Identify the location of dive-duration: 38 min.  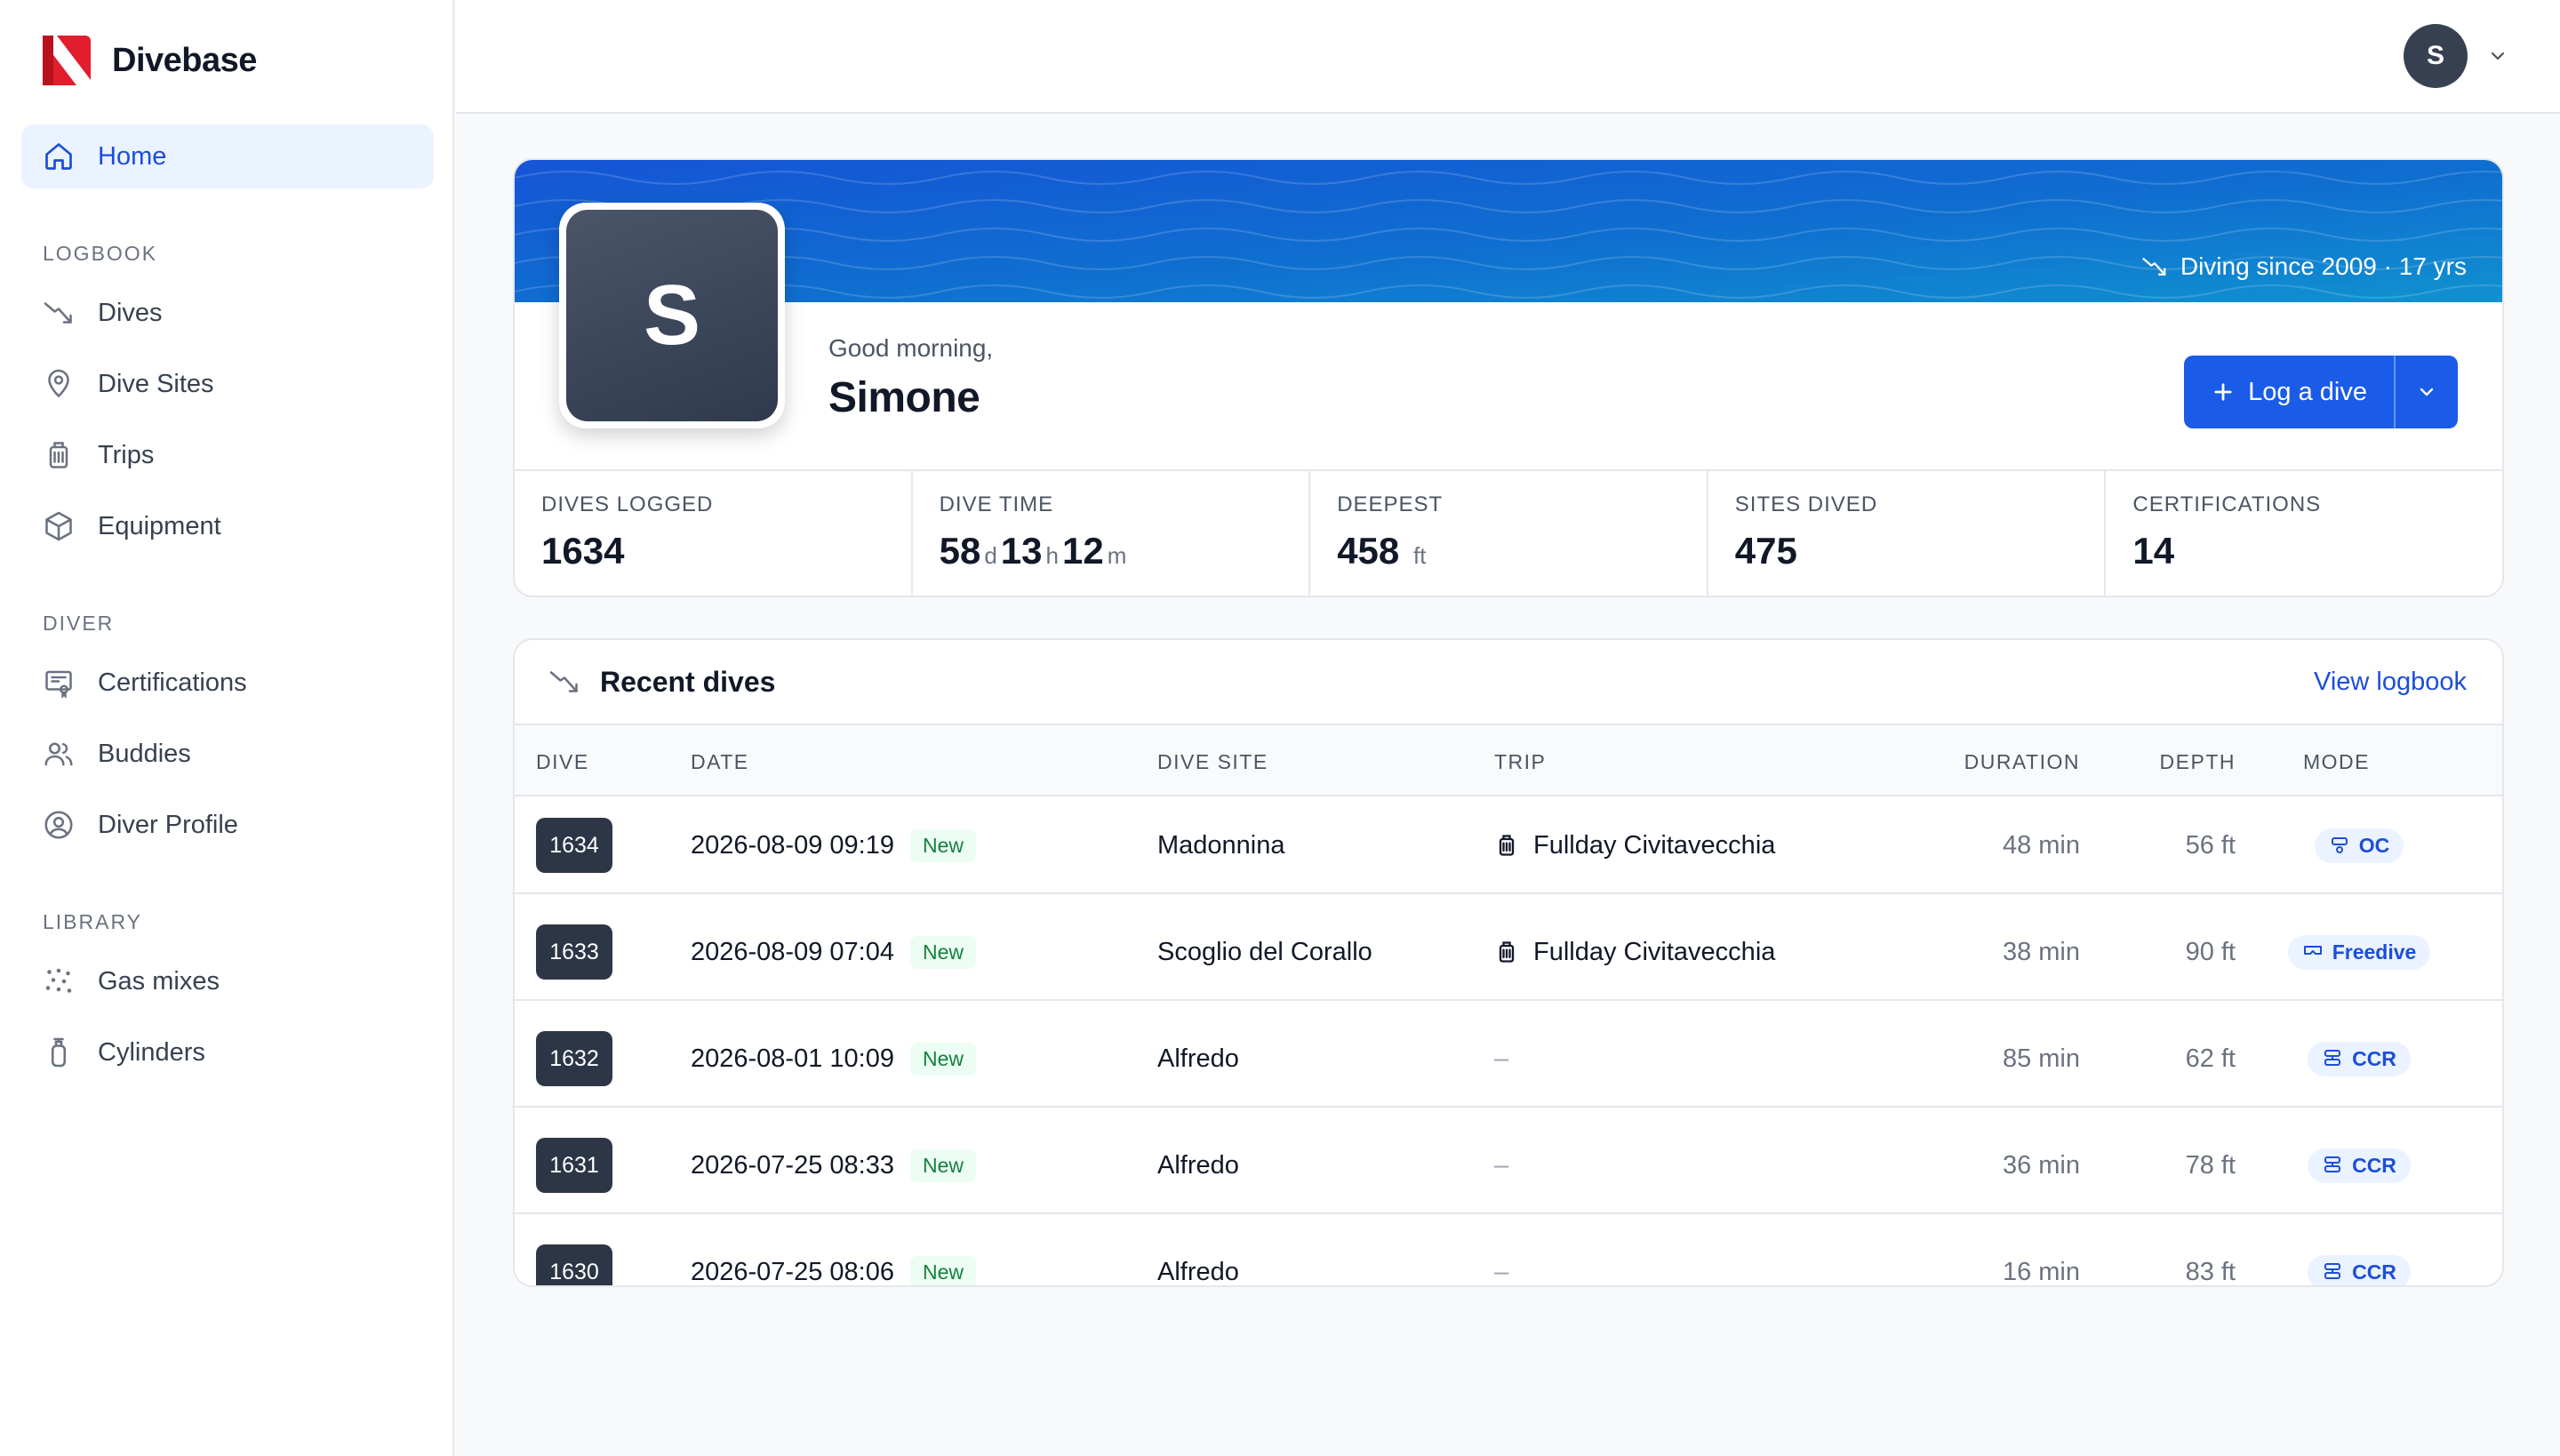
(2041, 951).